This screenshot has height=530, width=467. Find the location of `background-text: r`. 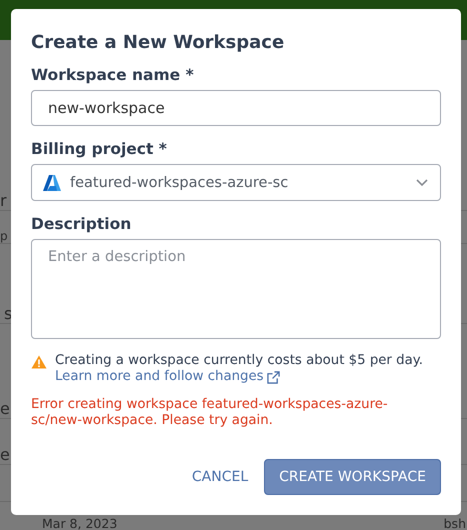

background-text: r is located at coordinates (3, 200).